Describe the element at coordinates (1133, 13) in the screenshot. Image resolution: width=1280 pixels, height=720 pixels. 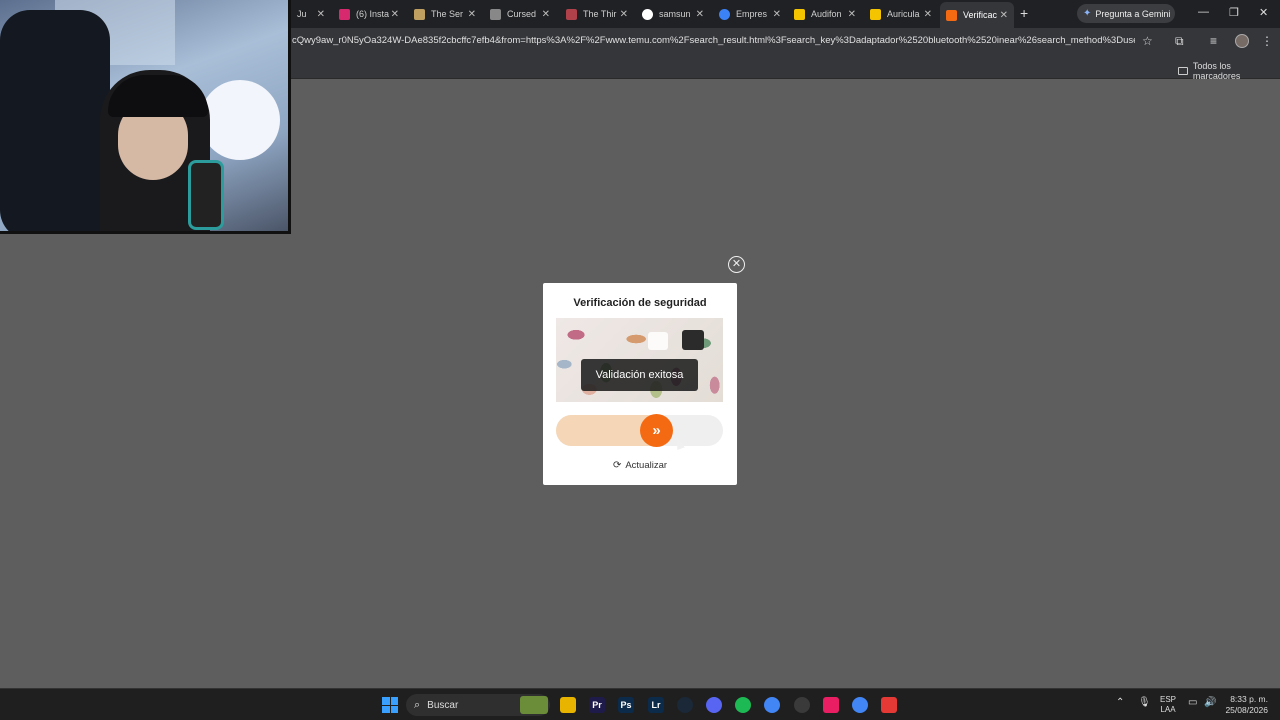
I see `gemini-label: Pregunta a Gemini` at that location.